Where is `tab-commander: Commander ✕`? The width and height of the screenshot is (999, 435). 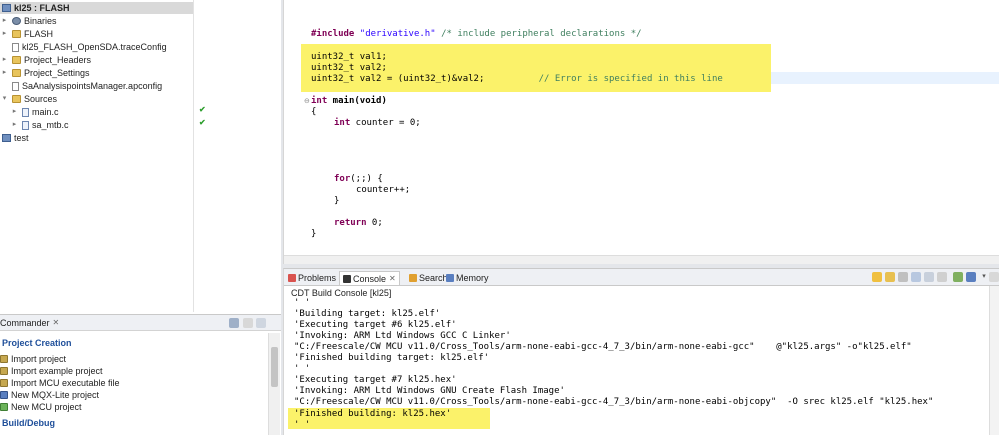
tab-commander: Commander ✕ is located at coordinates (29, 323).